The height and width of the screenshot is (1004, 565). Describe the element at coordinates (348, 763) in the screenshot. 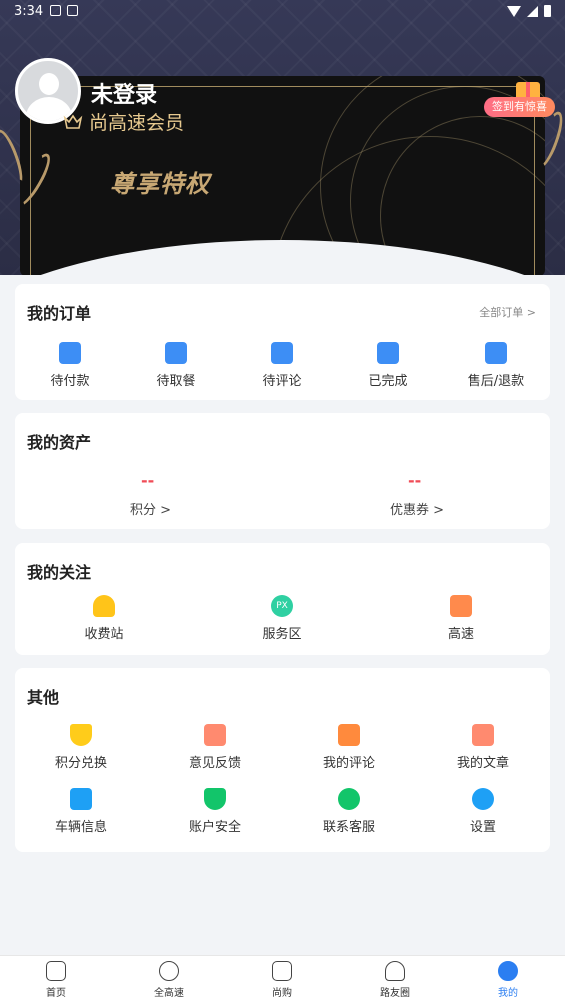

I see `other-item-label: 我的评论` at that location.